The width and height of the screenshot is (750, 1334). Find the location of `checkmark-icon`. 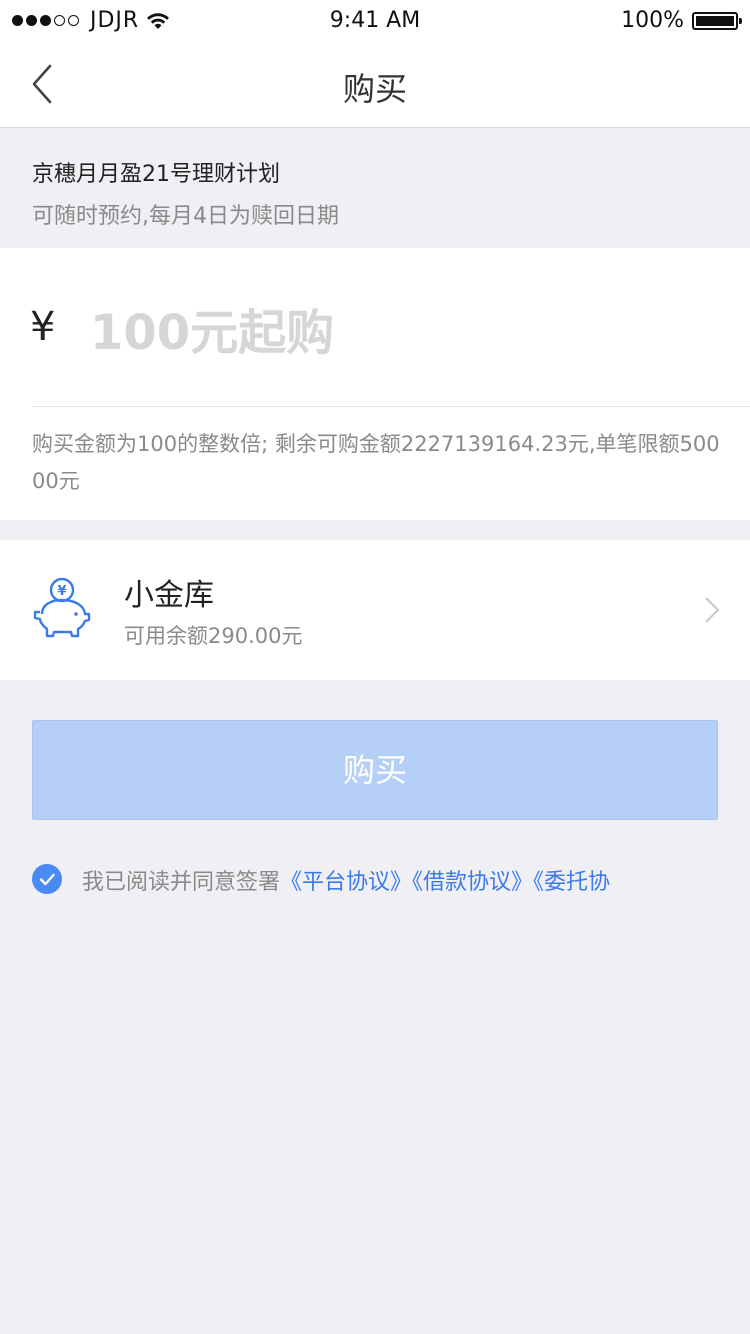

checkmark-icon is located at coordinates (47, 879).